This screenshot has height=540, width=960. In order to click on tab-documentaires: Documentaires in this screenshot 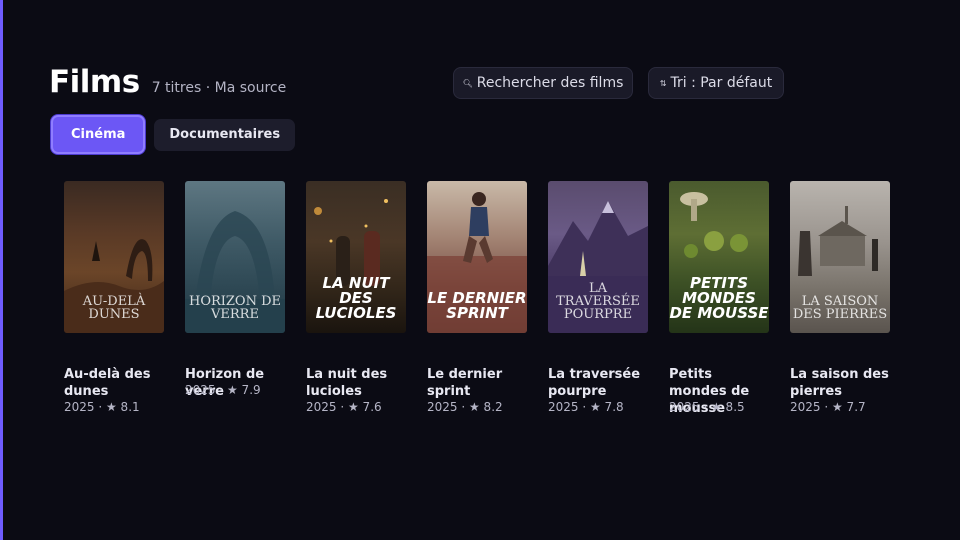, I will do `click(225, 134)`.